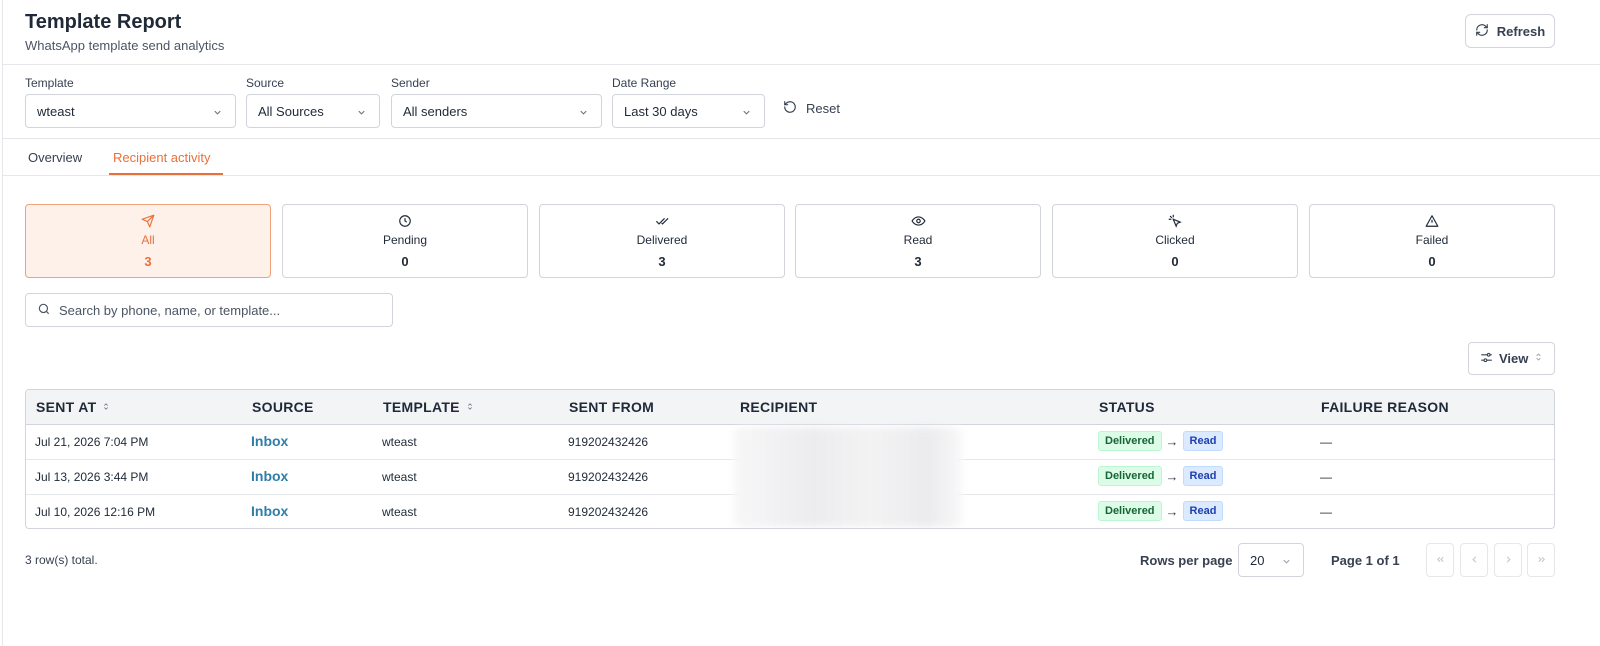 The image size is (1600, 646). I want to click on rows-per-page-value: 20, so click(1257, 560).